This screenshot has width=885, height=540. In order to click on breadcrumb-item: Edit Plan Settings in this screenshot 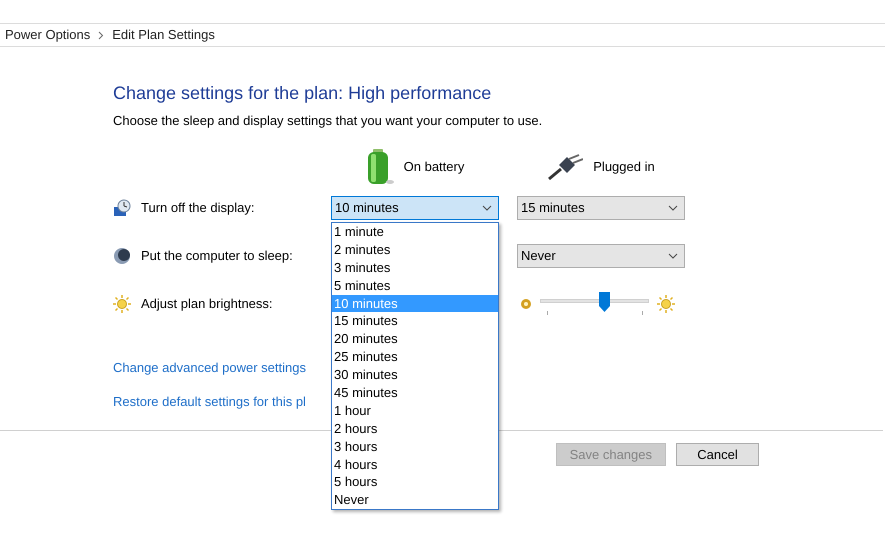, I will do `click(163, 35)`.